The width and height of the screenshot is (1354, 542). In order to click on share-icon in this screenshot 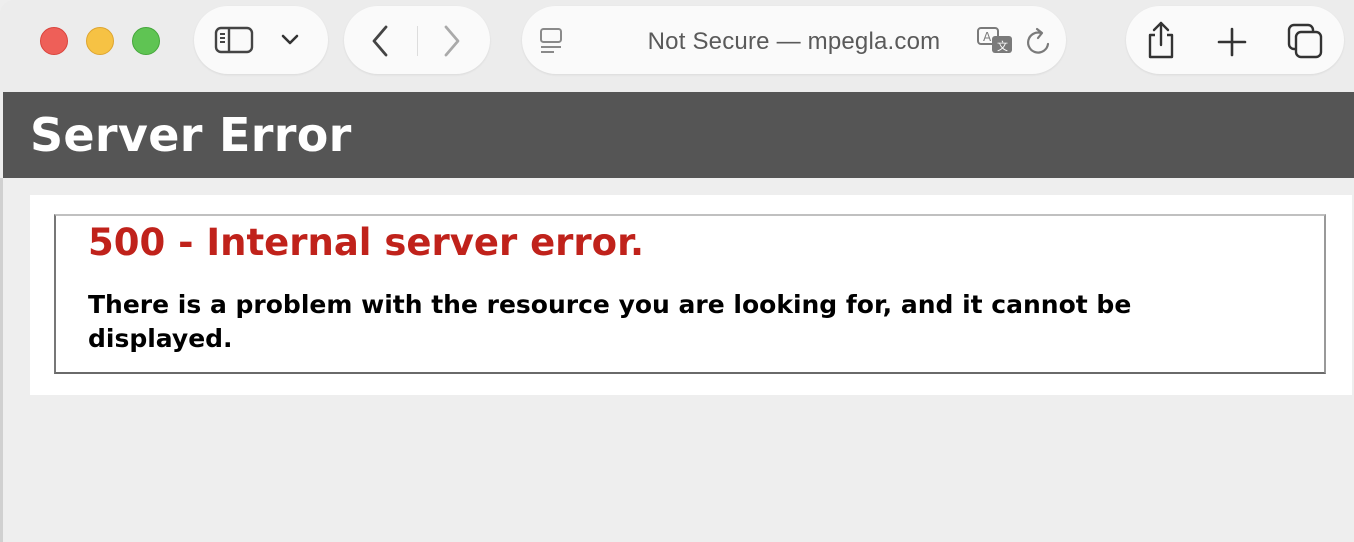, I will do `click(1161, 40)`.